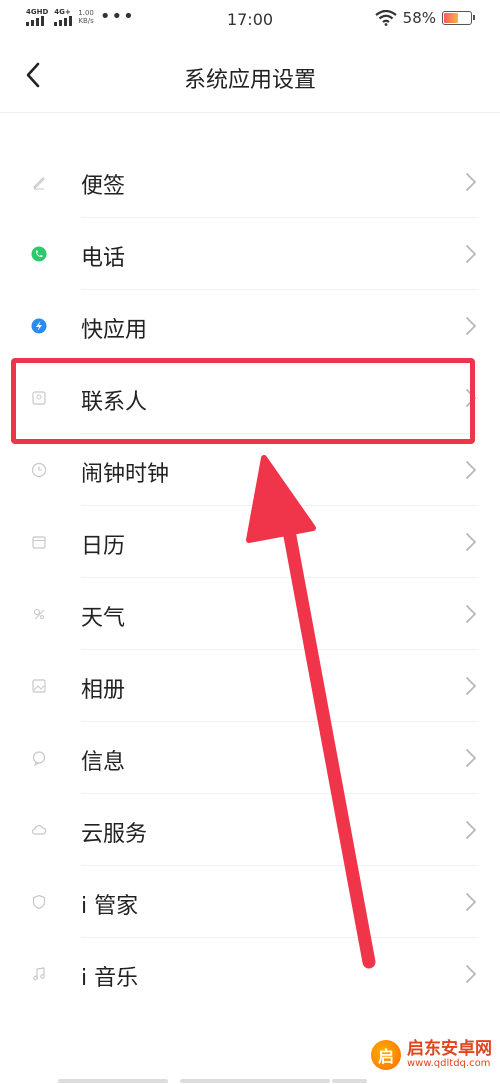 This screenshot has height=1084, width=500. Describe the element at coordinates (103, 258) in the screenshot. I see `item-label: 电话` at that location.